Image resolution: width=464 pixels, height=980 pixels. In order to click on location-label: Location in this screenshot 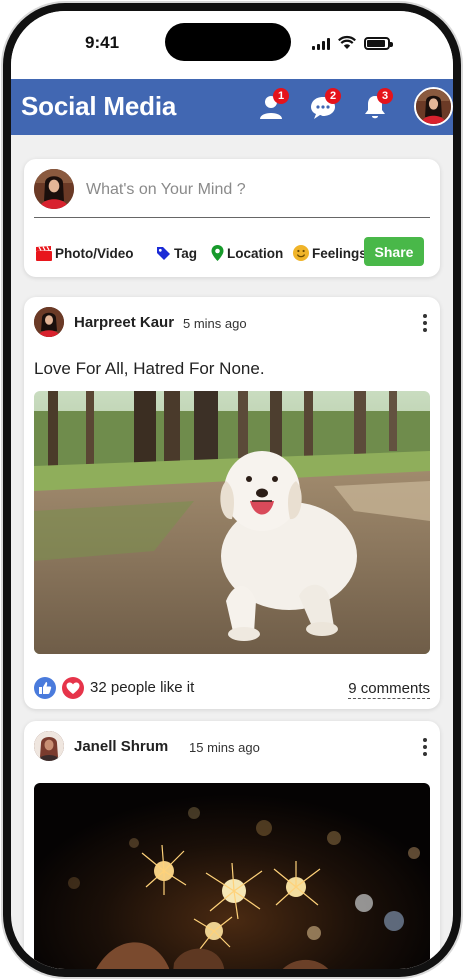, I will do `click(255, 253)`.